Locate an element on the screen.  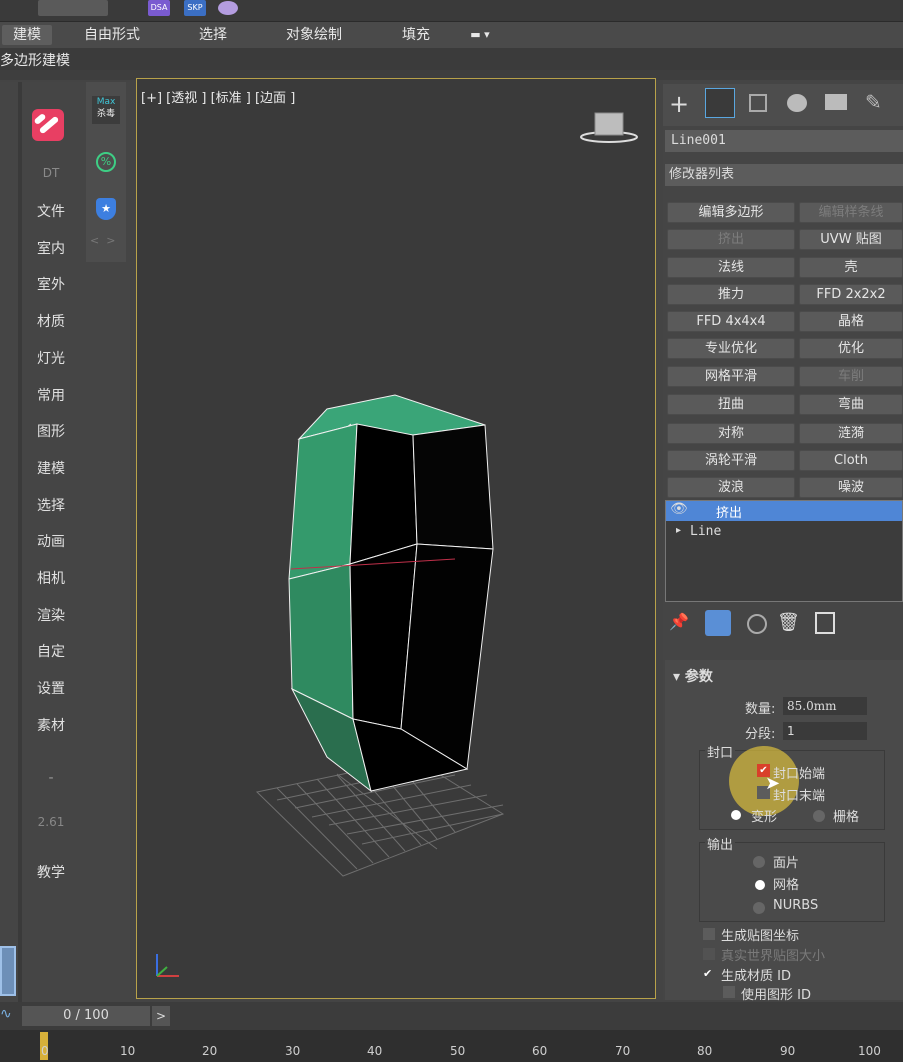
gen-map-coords-checkbox is located at coordinates (709, 934).